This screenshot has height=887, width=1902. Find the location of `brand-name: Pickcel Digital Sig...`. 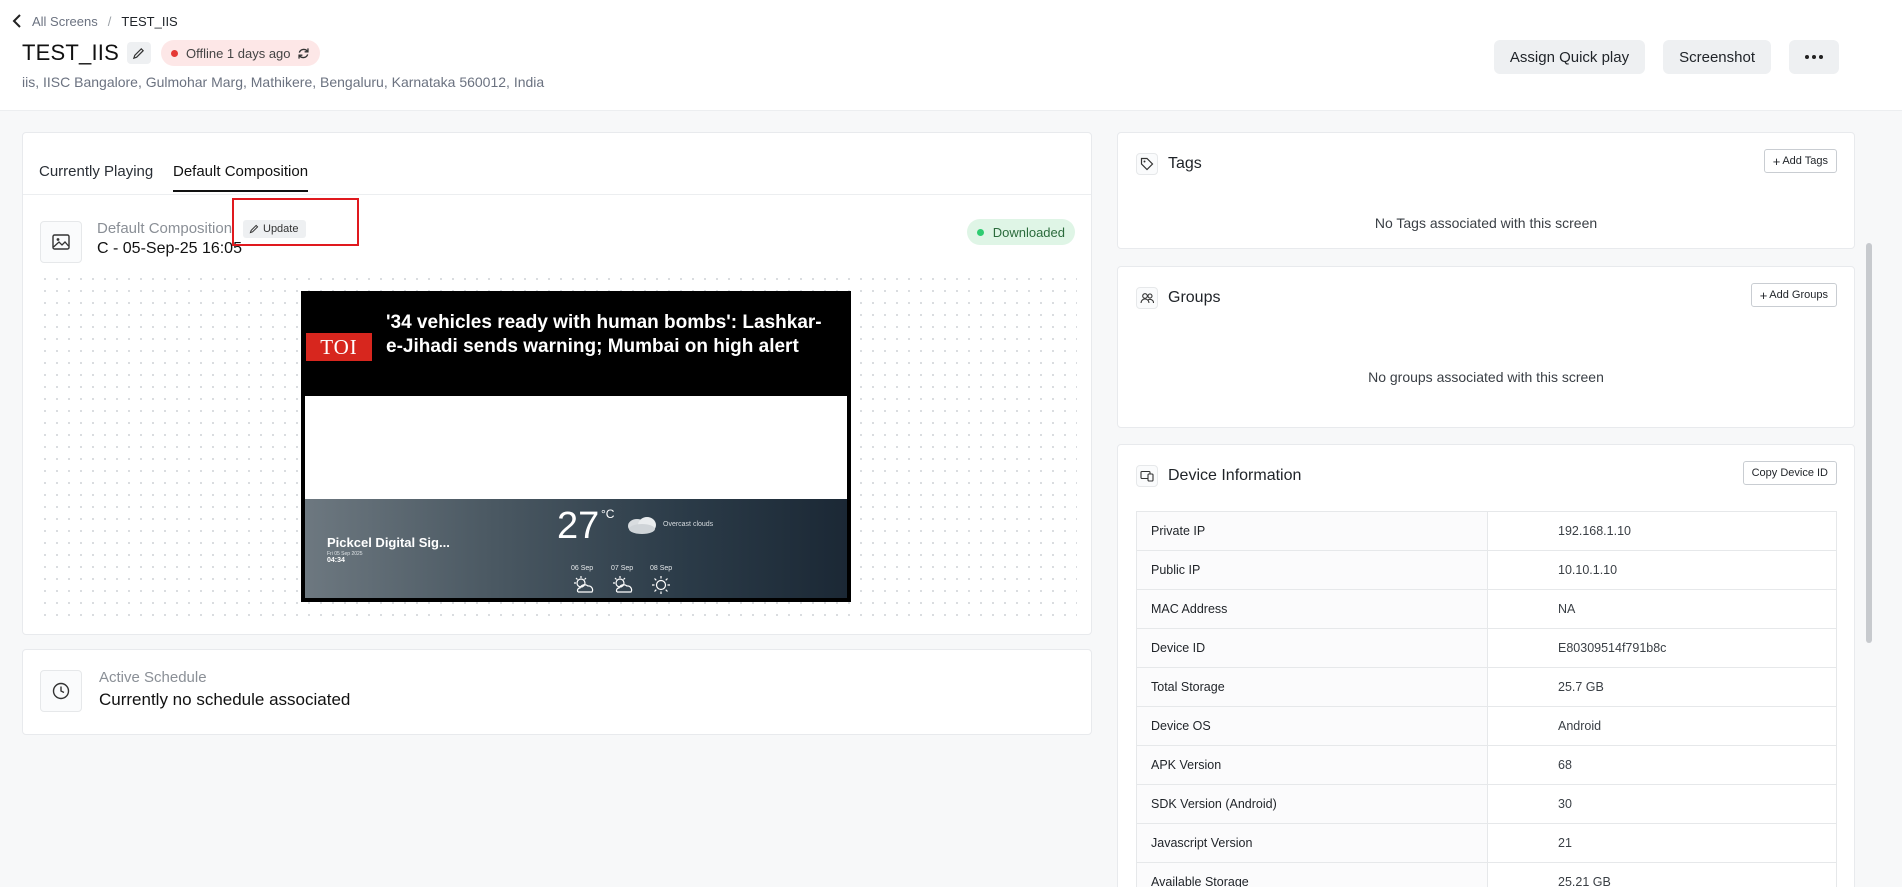

brand-name: Pickcel Digital Sig... is located at coordinates (388, 542).